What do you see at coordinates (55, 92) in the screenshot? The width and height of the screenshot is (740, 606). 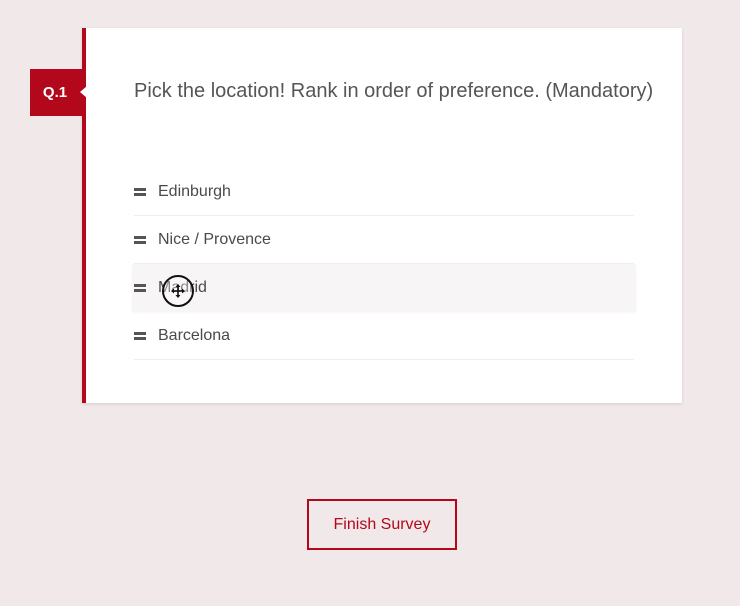 I see `question-number: Q.1` at bounding box center [55, 92].